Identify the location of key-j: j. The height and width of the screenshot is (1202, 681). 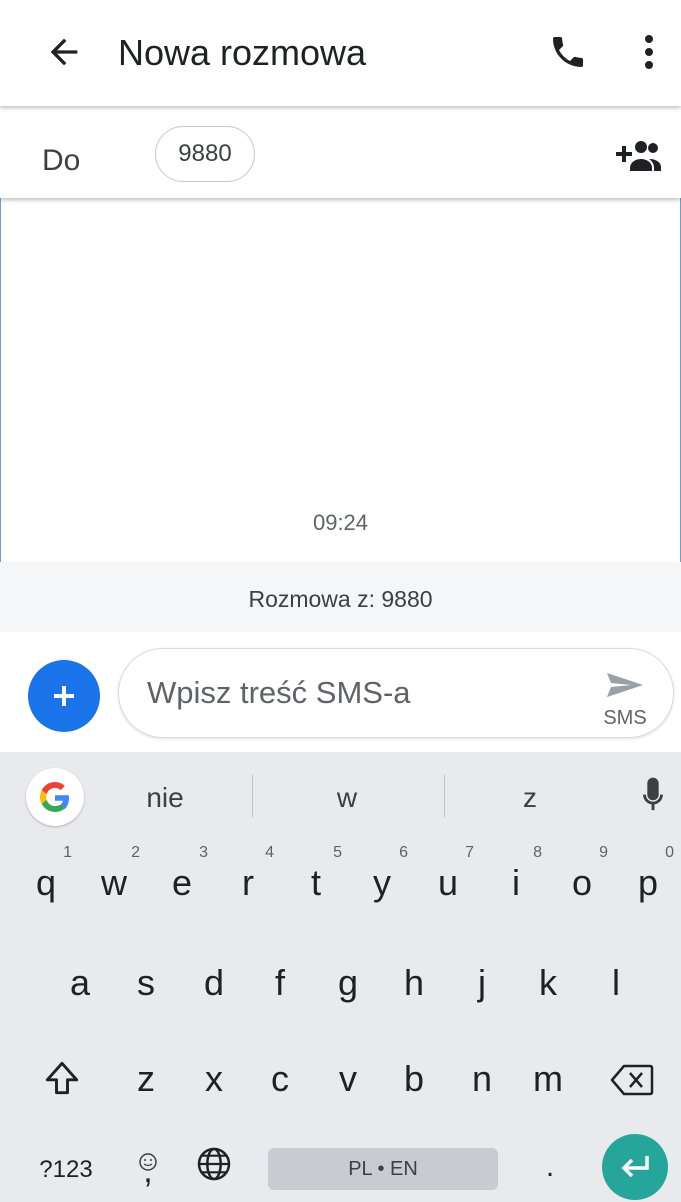
(482, 983).